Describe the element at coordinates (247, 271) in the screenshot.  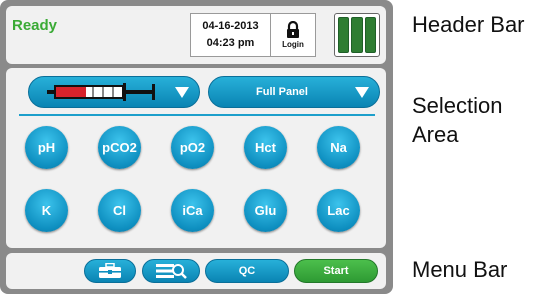
I see `qc-button: QC` at that location.